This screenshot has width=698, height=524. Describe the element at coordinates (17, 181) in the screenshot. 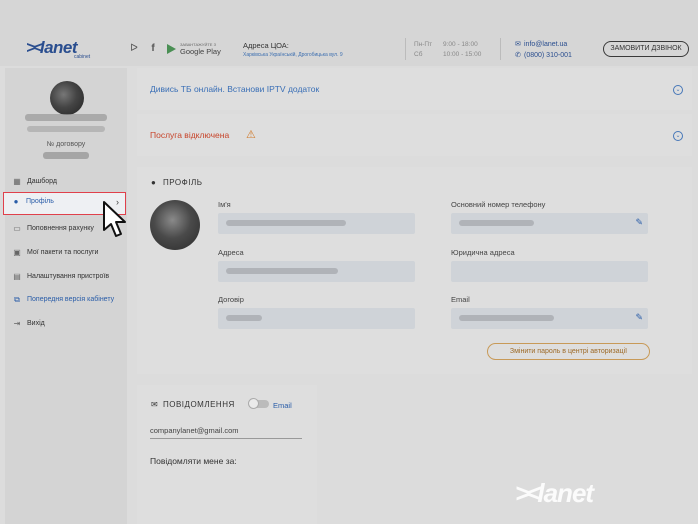

I see `dashboard-icon: ▦` at that location.